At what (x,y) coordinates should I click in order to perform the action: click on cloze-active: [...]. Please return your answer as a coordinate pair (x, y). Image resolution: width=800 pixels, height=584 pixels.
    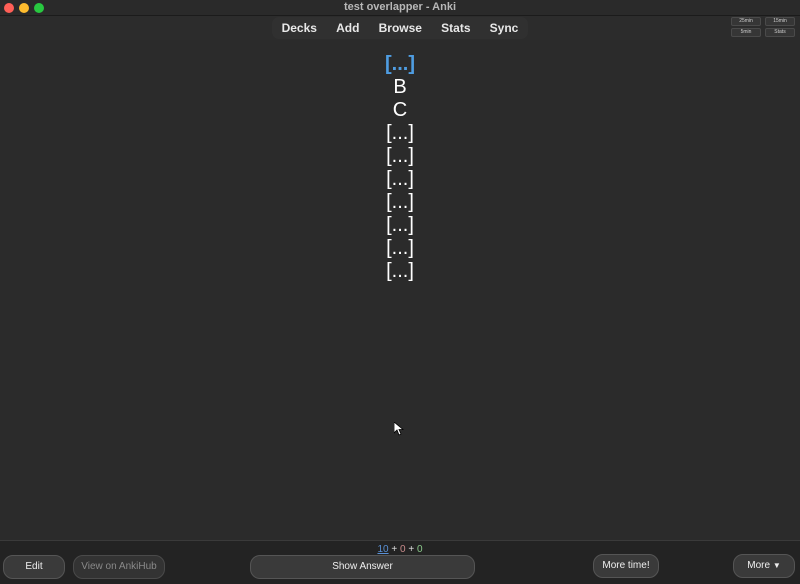
    Looking at the image, I should click on (400, 64).